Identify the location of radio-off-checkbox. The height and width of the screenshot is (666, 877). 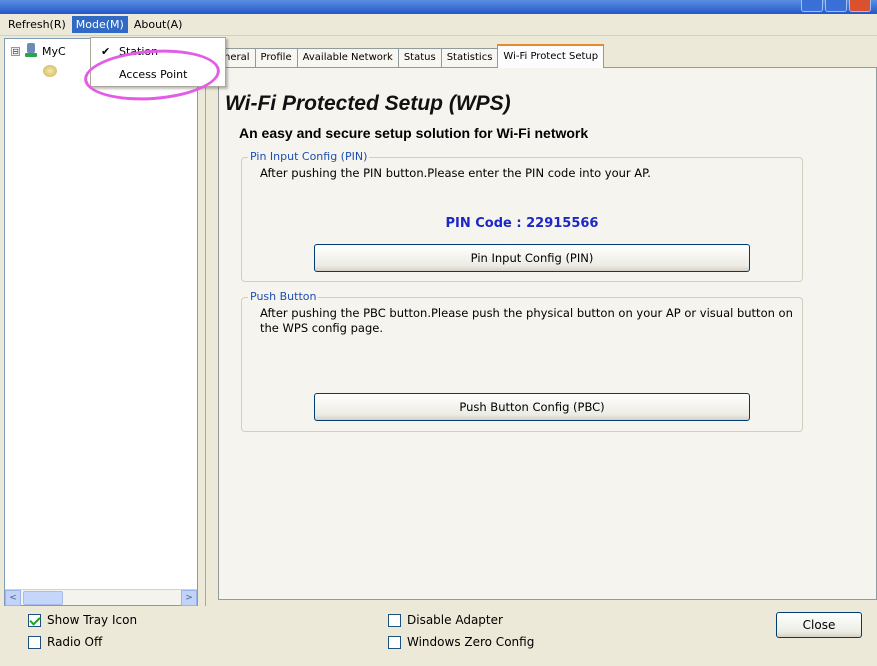
(34, 642).